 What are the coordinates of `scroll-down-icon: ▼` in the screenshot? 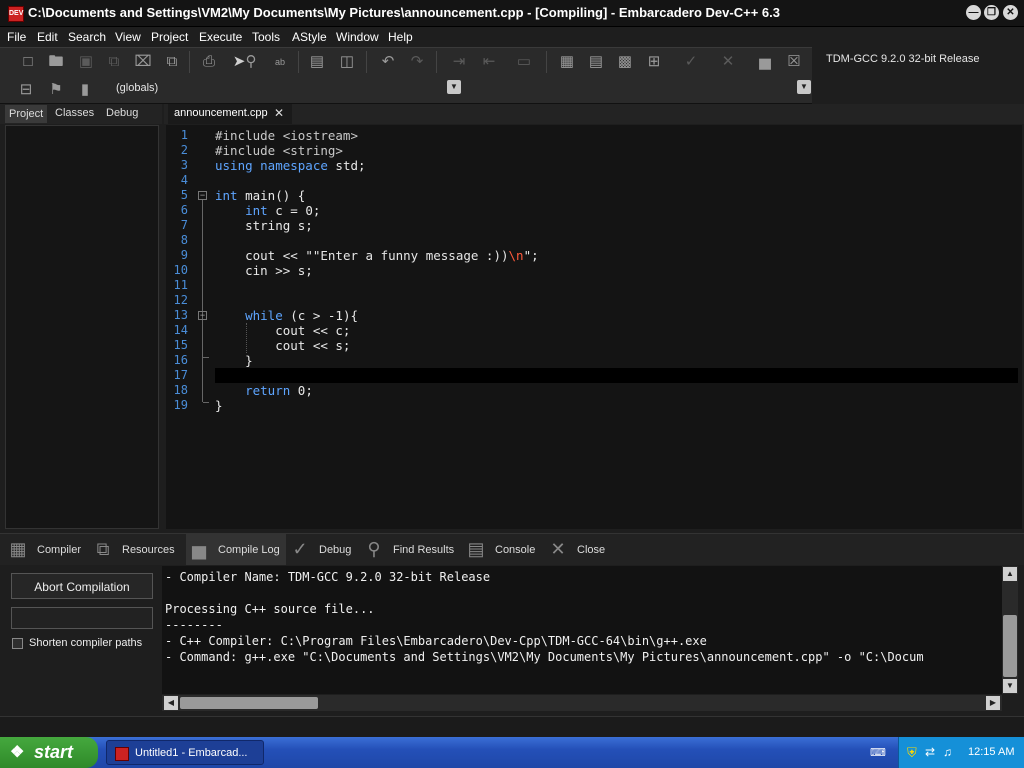 It's located at (1010, 686).